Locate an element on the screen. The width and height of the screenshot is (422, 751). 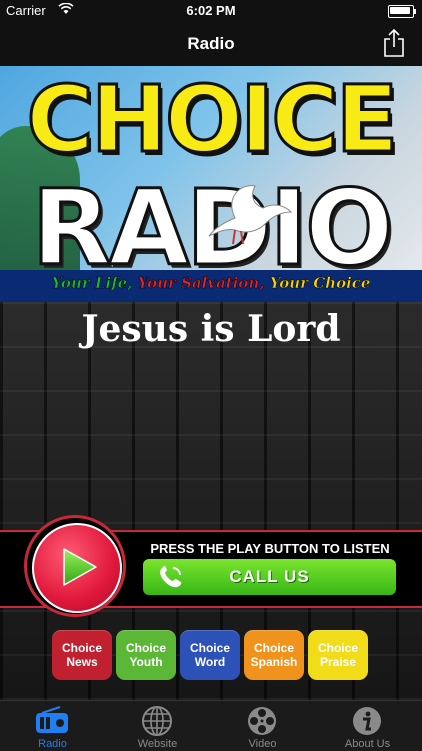
navigation-bar: Radio is located at coordinates (211, 44).